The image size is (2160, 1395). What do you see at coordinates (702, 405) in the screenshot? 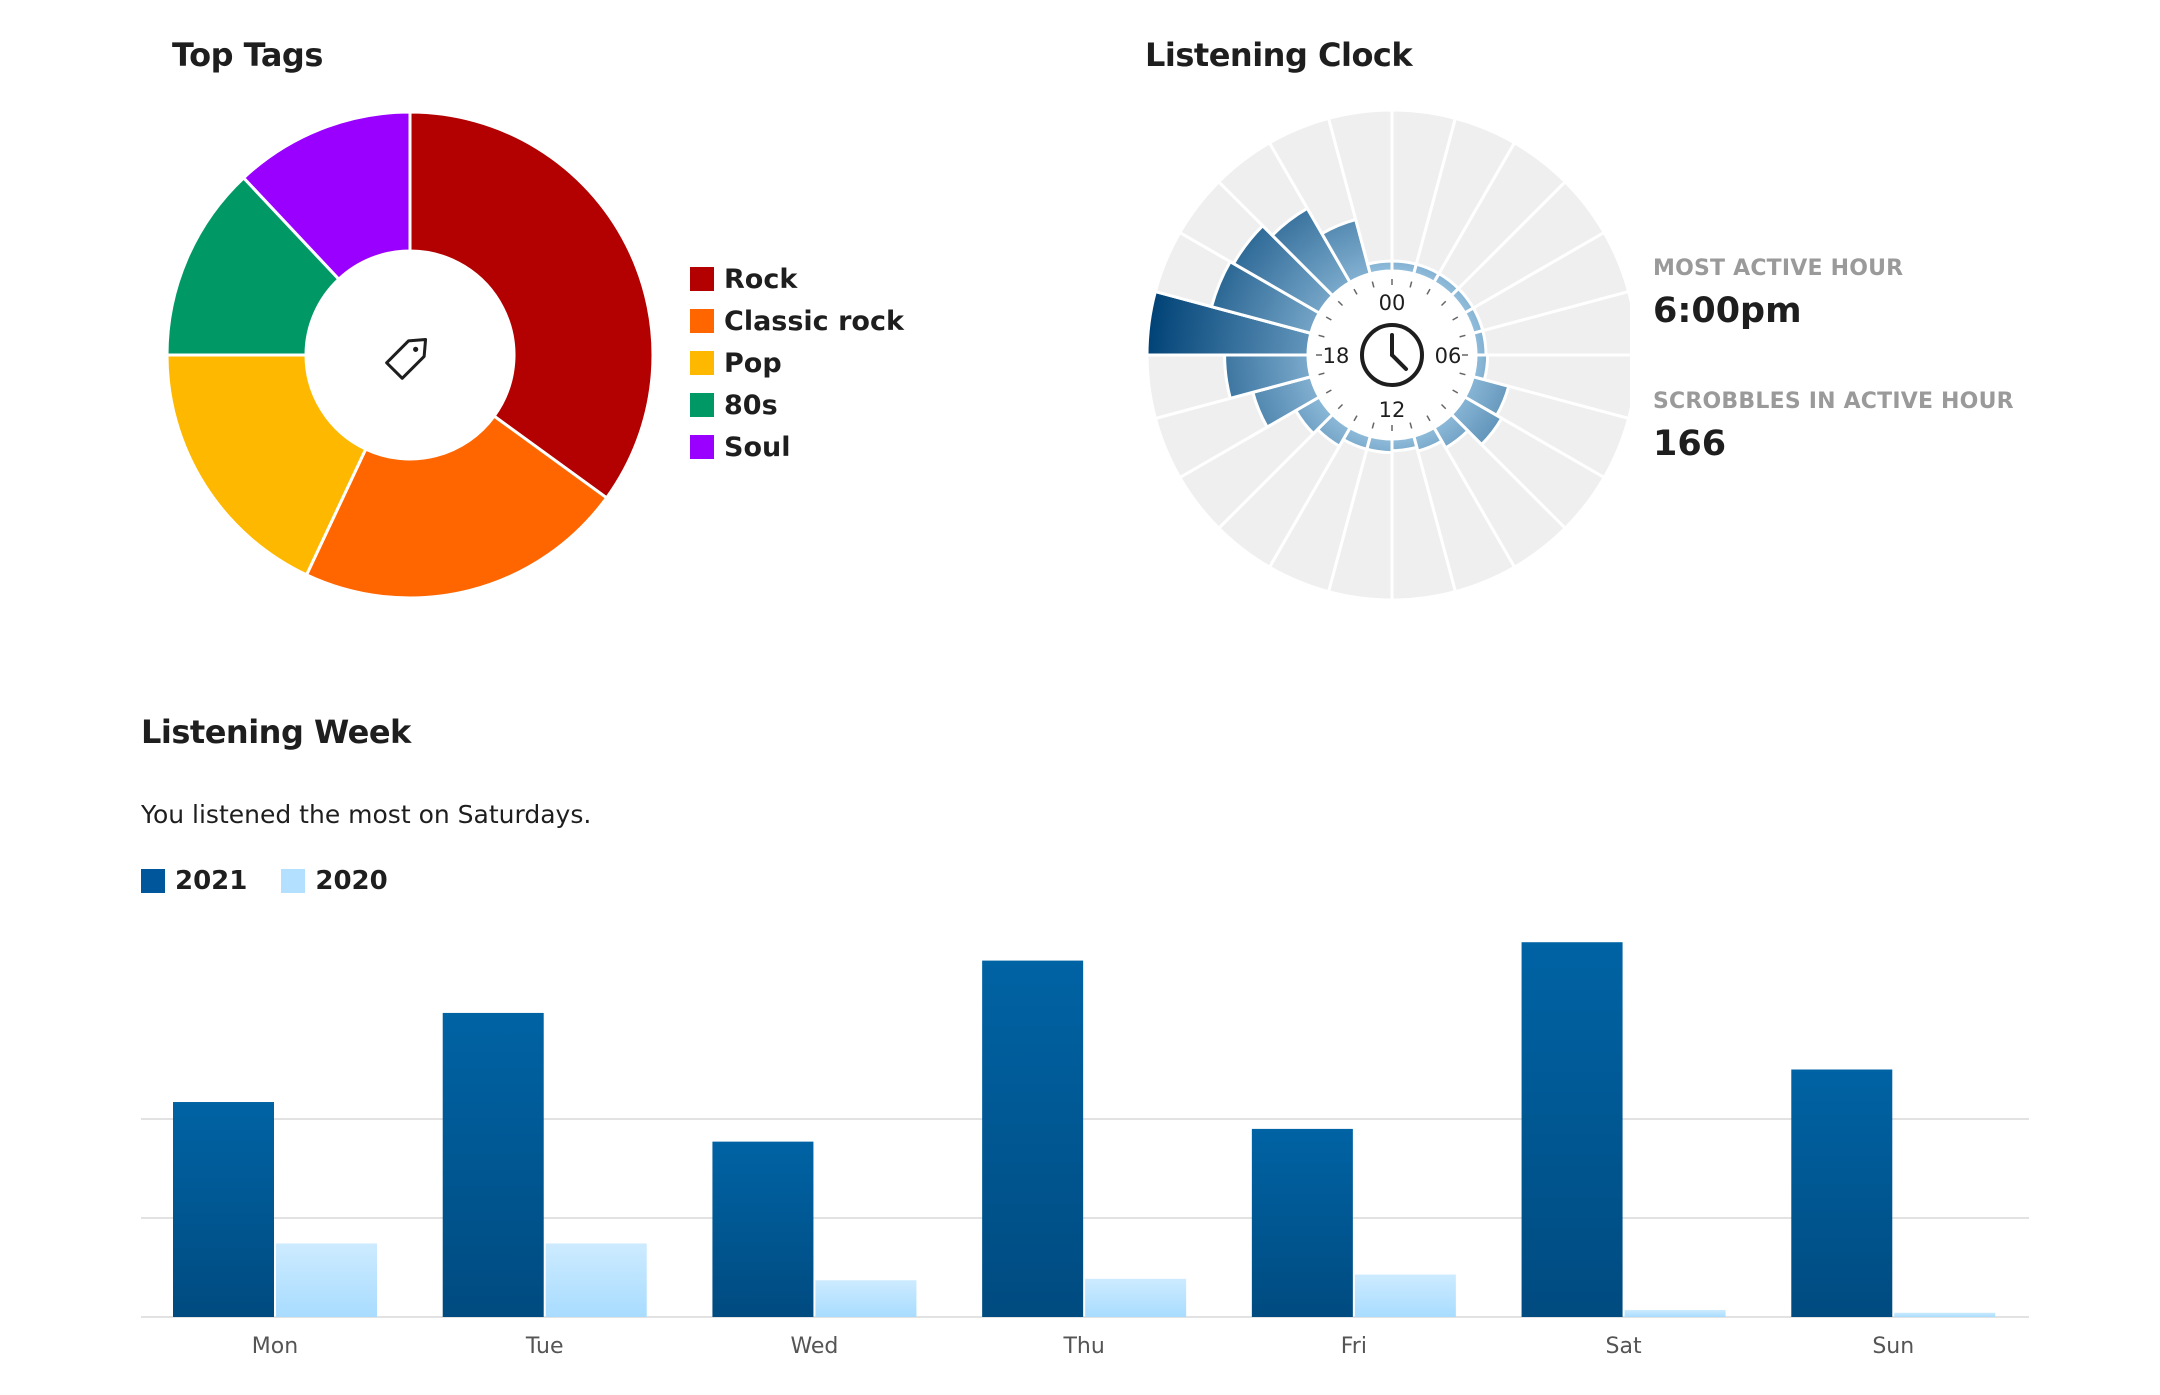
I see `legend-swatch-80s` at bounding box center [702, 405].